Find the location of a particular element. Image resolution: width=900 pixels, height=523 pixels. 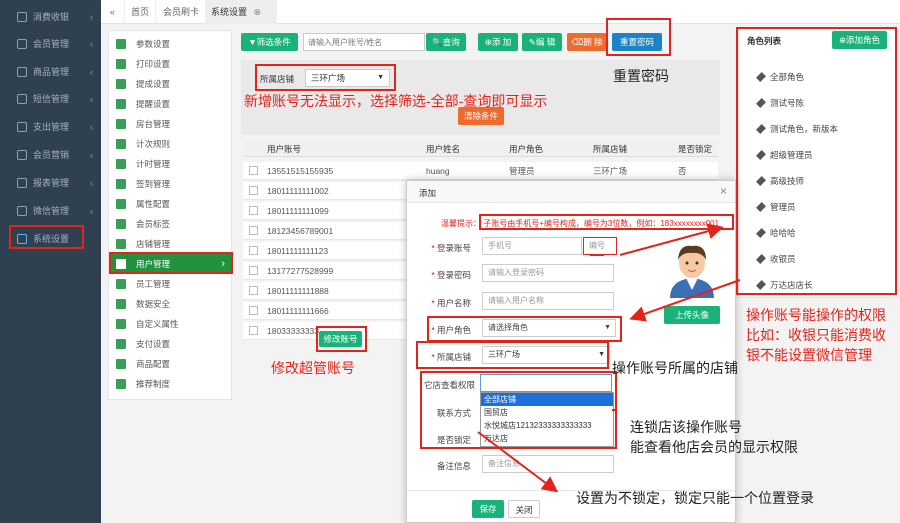

annotation-perm-1: 操作账号能操作的权限 is located at coordinates (816, 315).